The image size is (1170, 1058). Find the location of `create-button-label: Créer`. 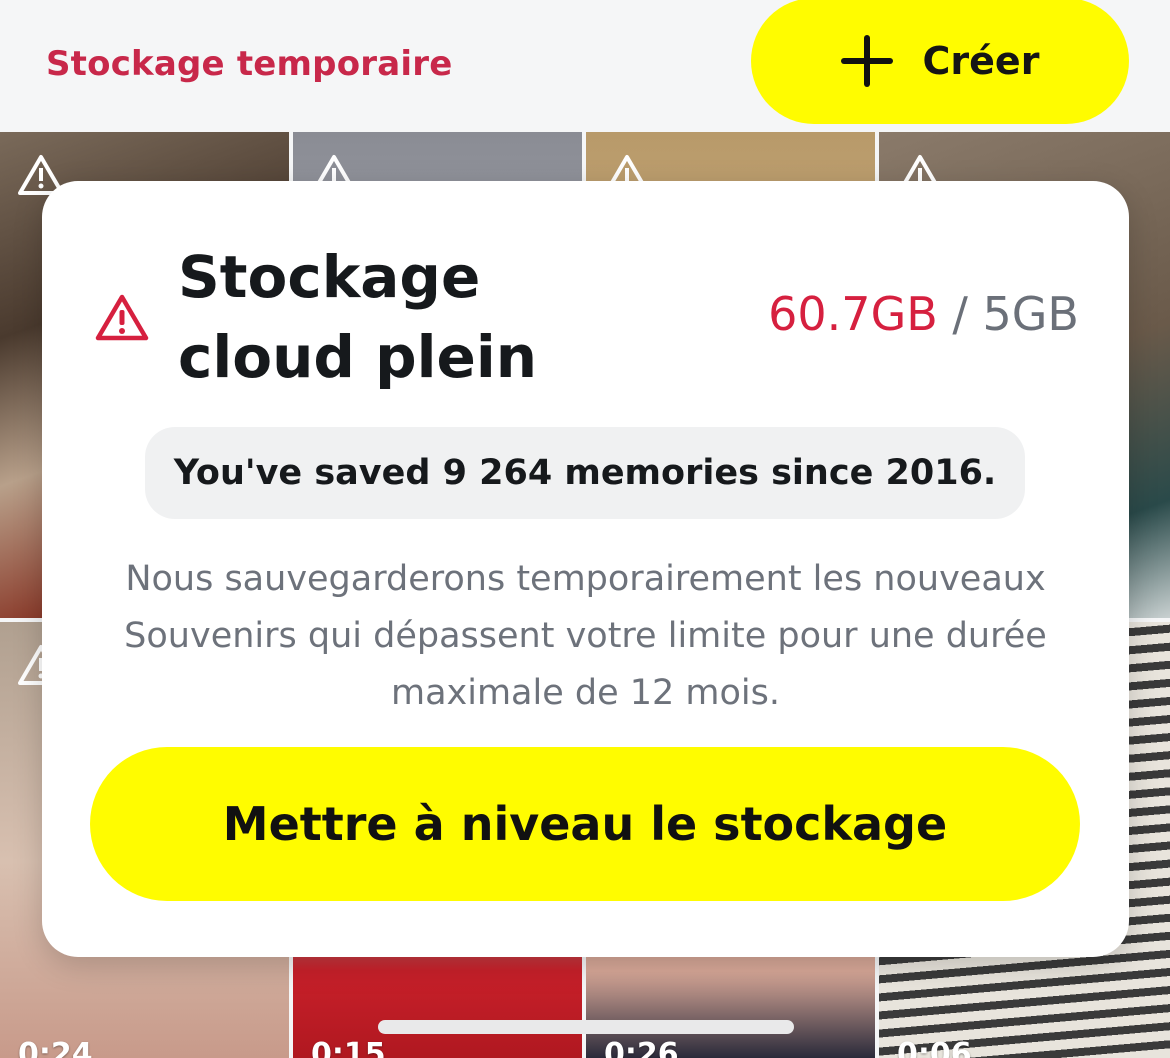

create-button-label: Créer is located at coordinates (981, 61).